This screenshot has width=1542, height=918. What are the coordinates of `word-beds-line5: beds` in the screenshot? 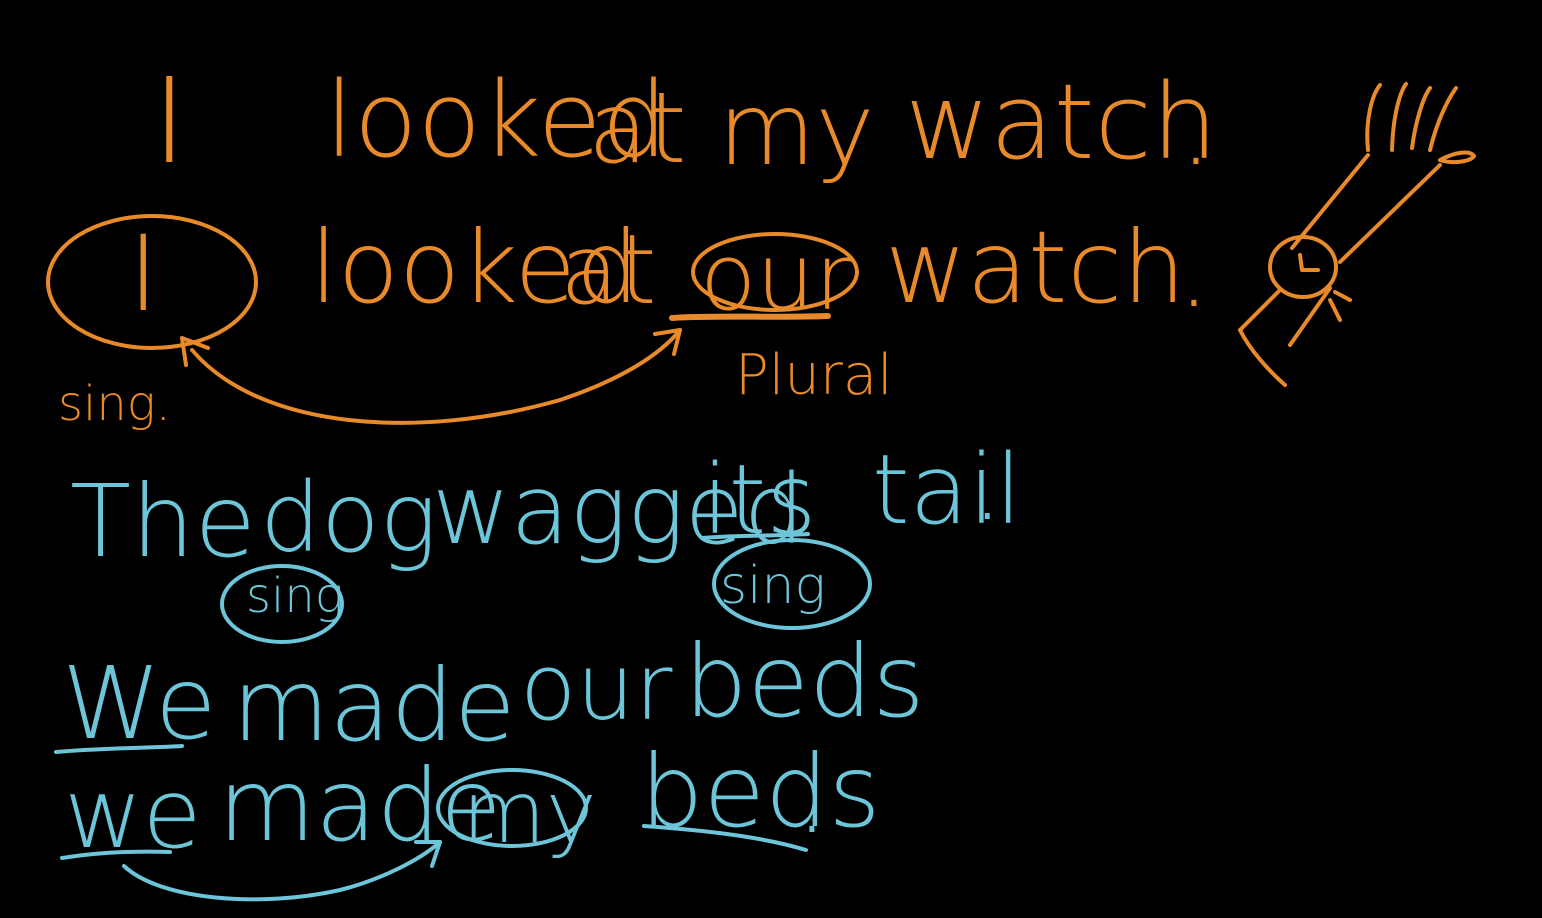 It's located at (760, 791).